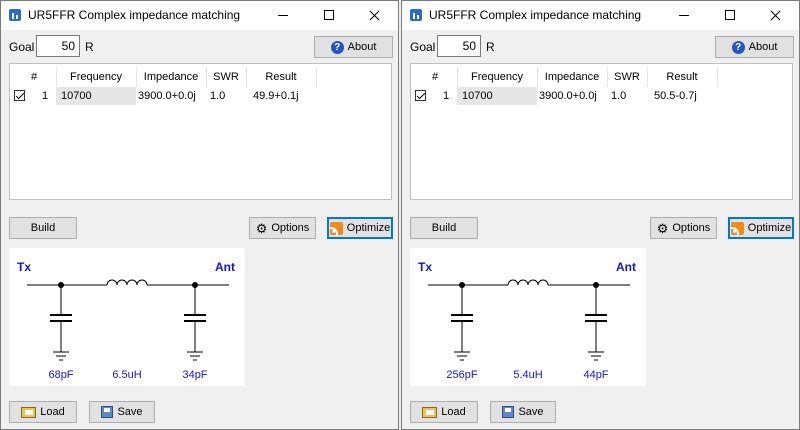  What do you see at coordinates (596, 375) in the screenshot?
I see `capacitor-c2-value: 44pF` at bounding box center [596, 375].